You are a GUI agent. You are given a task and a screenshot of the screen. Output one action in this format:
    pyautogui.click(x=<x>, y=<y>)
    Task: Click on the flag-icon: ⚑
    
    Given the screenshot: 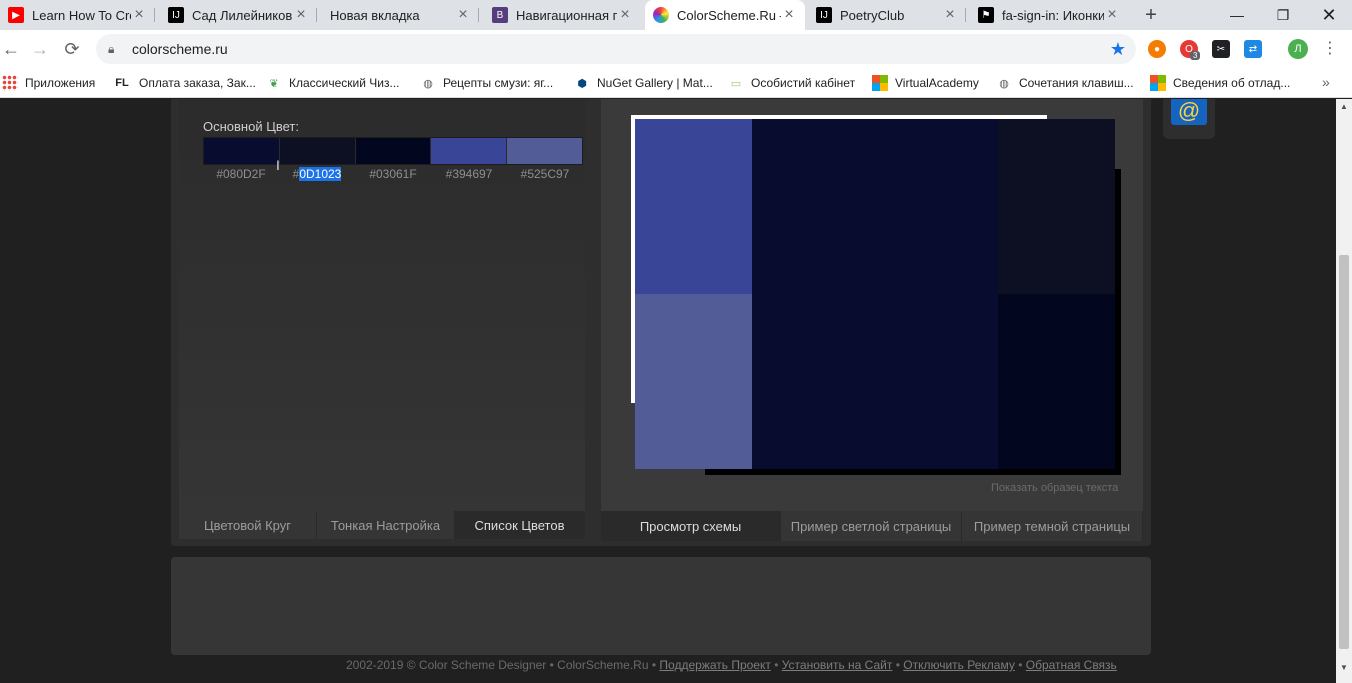 What is the action you would take?
    pyautogui.click(x=986, y=15)
    